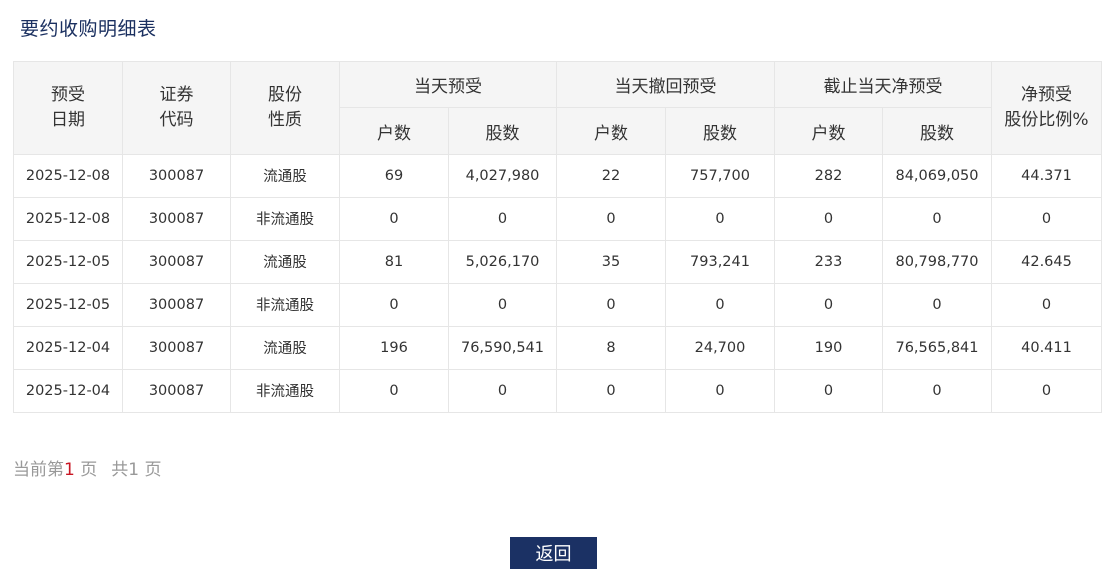 Image resolution: width=1105 pixels, height=584 pixels. I want to click on table-row: 2025-12-04 300087 非流通股 0 0 0 0 0 0 0, so click(557, 390).